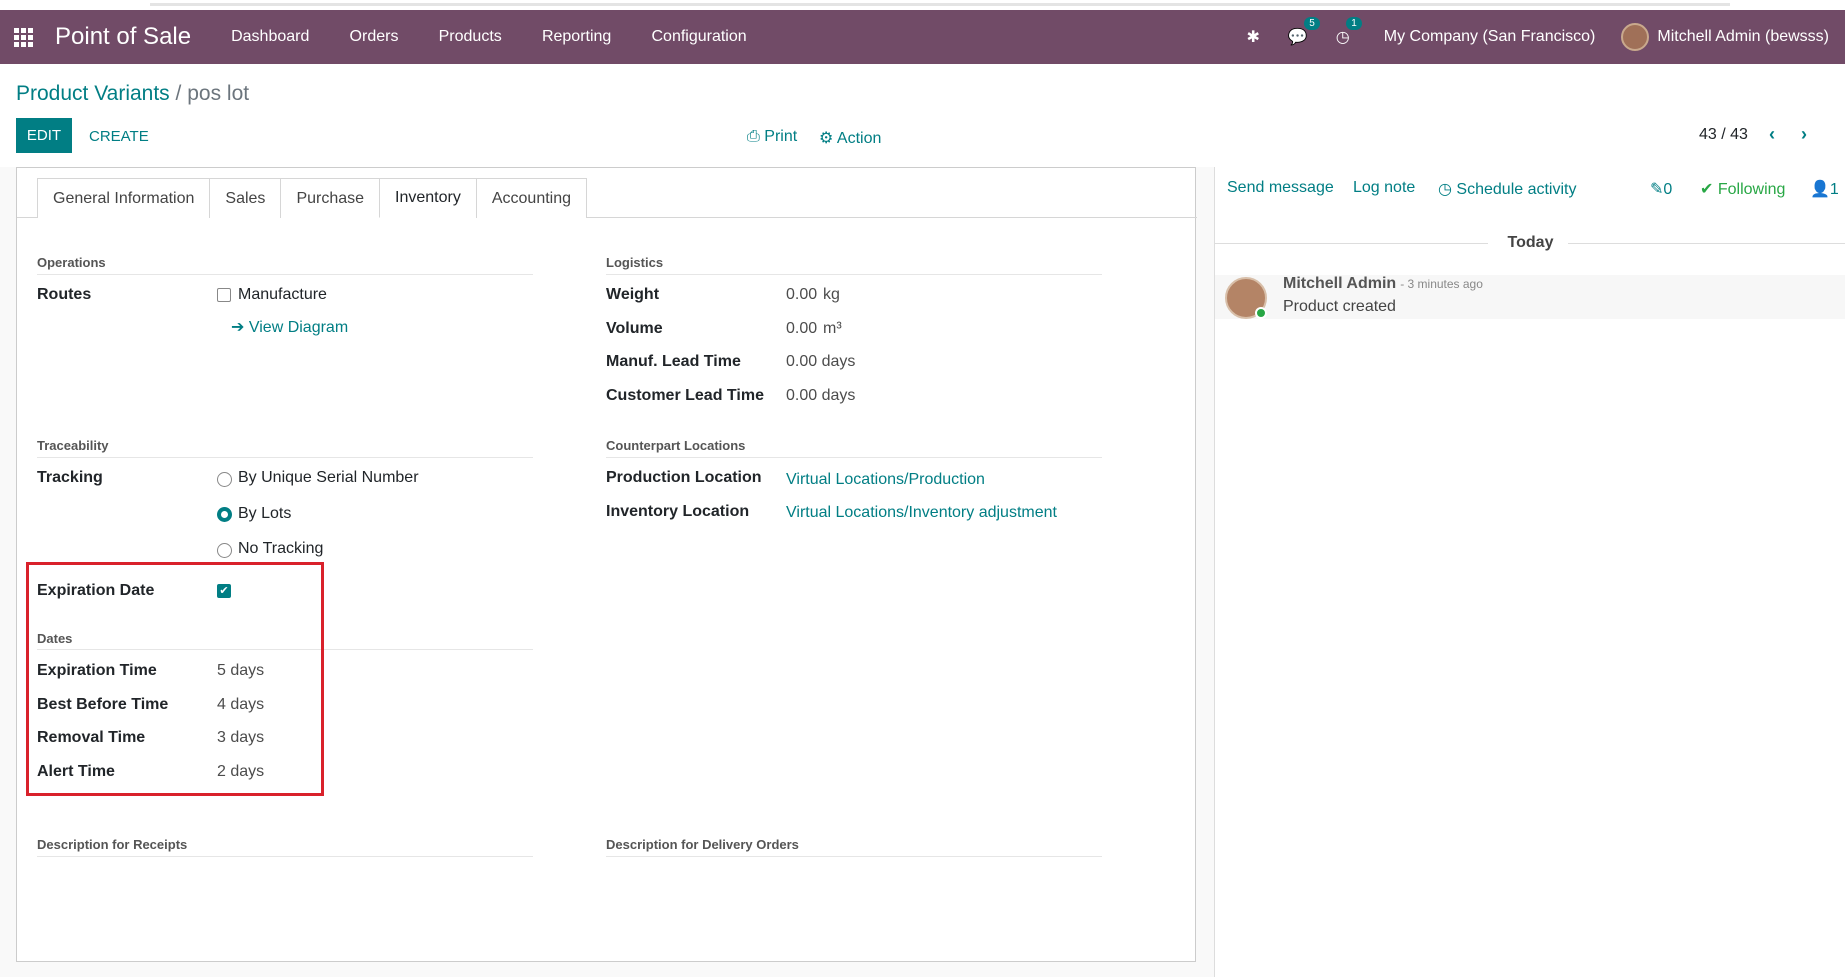 The image size is (1845, 977). What do you see at coordinates (1339, 283) in the screenshot?
I see `author-name: Mitchell Admin` at bounding box center [1339, 283].